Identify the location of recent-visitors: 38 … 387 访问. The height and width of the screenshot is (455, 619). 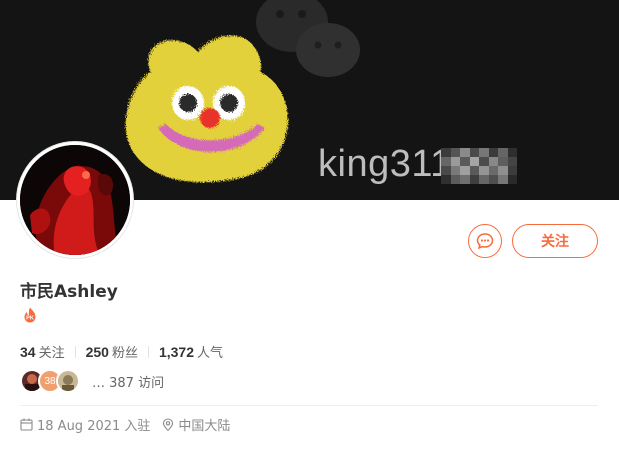
(92, 381).